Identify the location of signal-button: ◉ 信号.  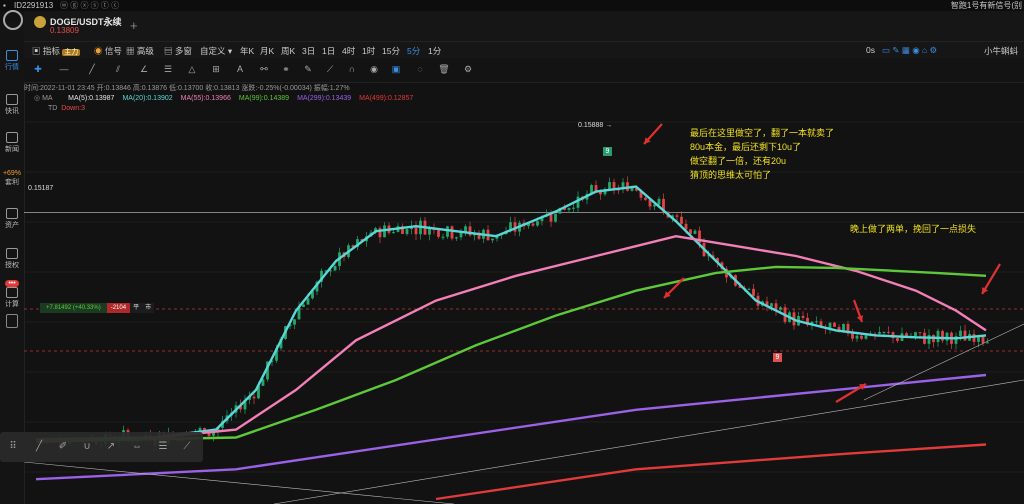
(108, 51).